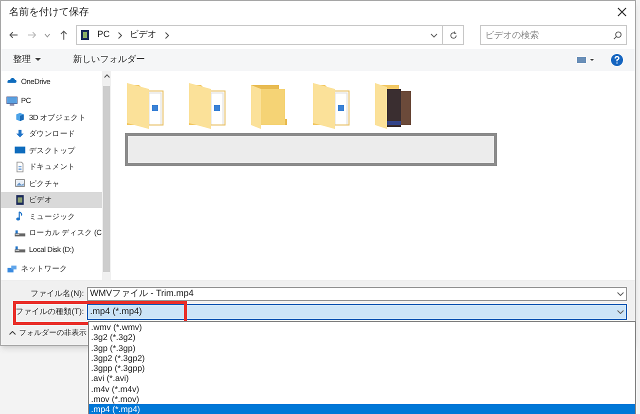 This screenshot has width=640, height=414. I want to click on video-folder-icon, so click(85, 35).